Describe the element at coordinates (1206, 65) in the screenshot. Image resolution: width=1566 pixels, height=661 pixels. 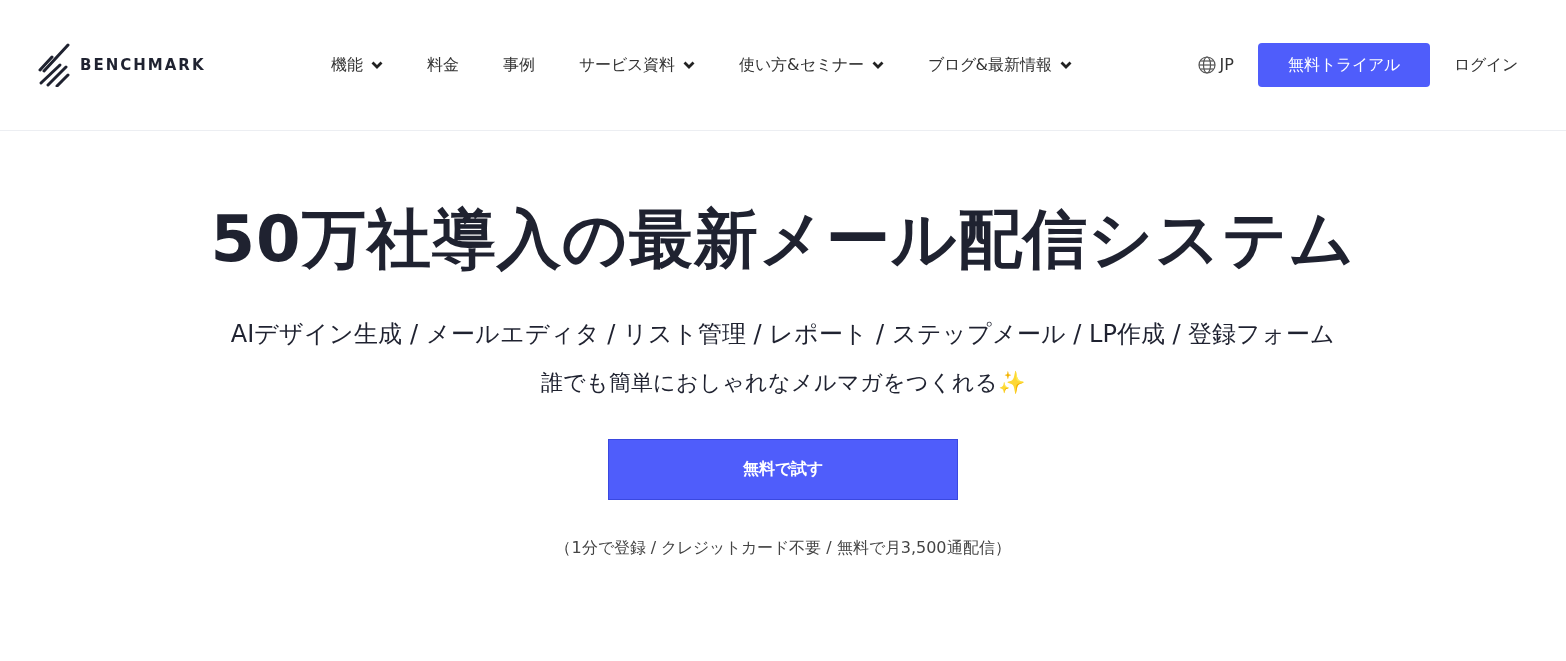
I see `globe-icon` at that location.